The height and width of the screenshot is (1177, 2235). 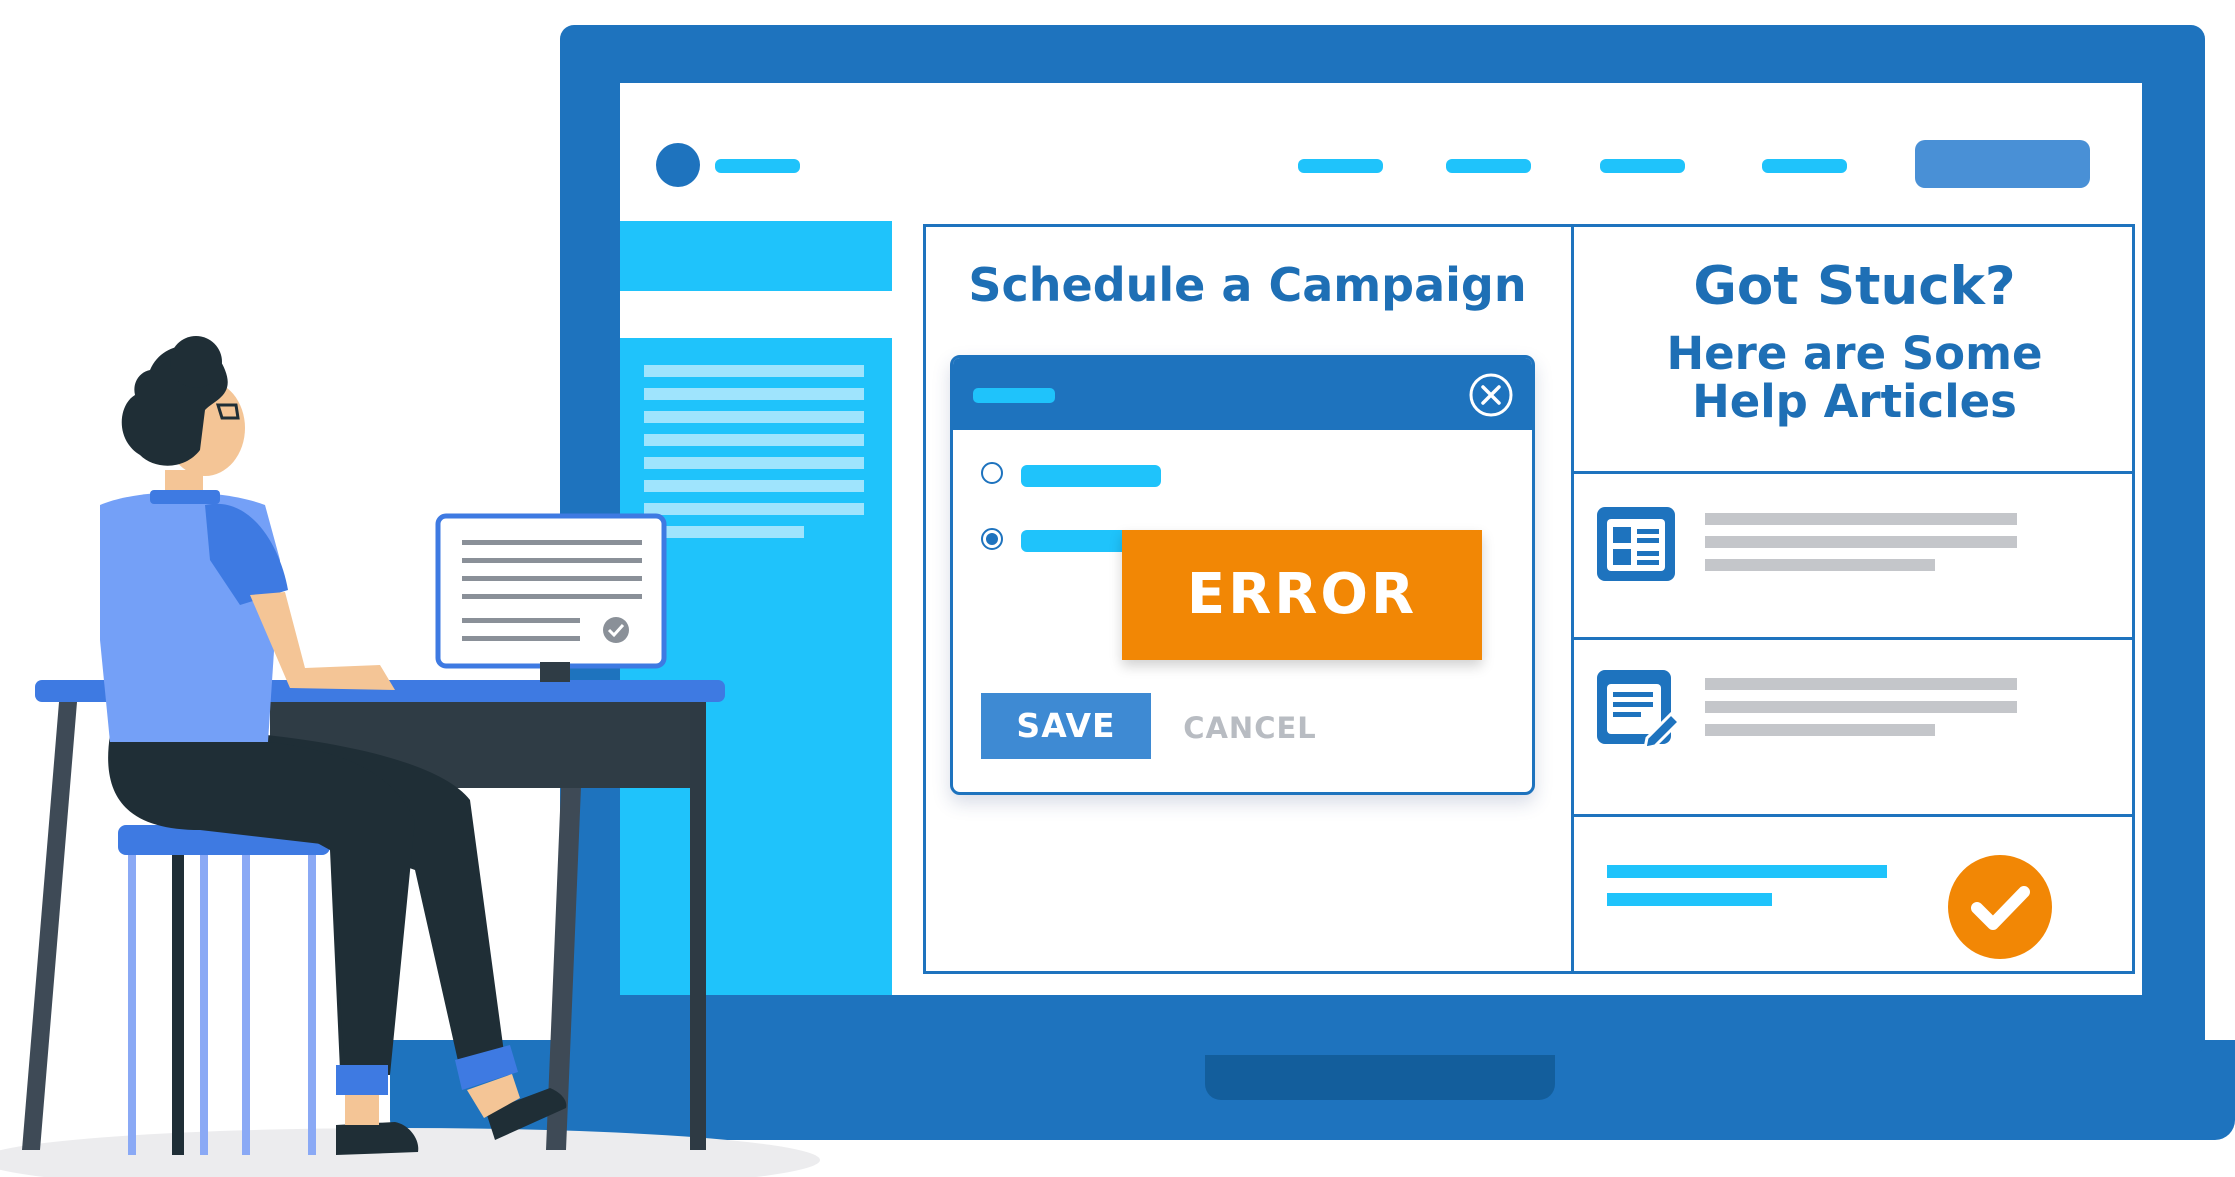 What do you see at coordinates (1242, 394) in the screenshot?
I see `dialog-header` at bounding box center [1242, 394].